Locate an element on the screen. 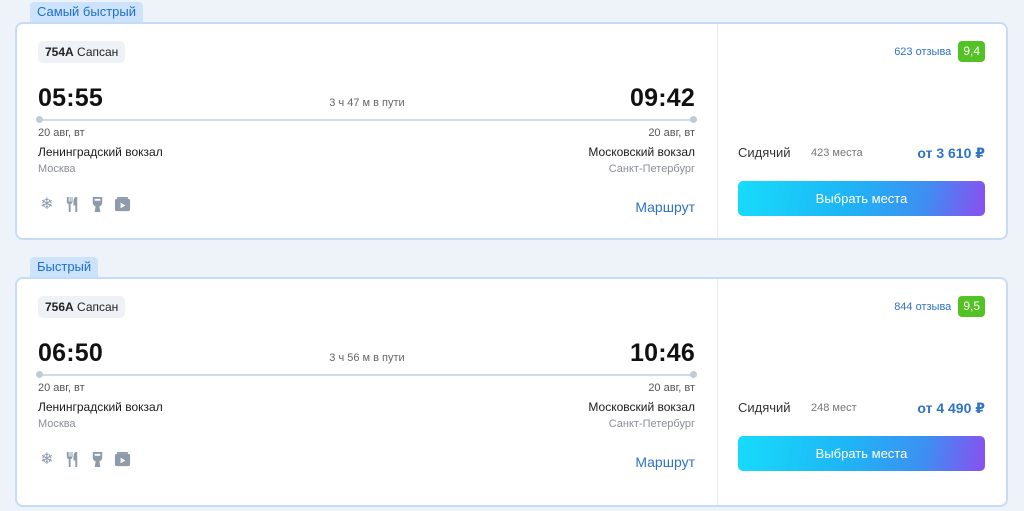  train-number-badge: 756А Сапсан is located at coordinates (82, 307).